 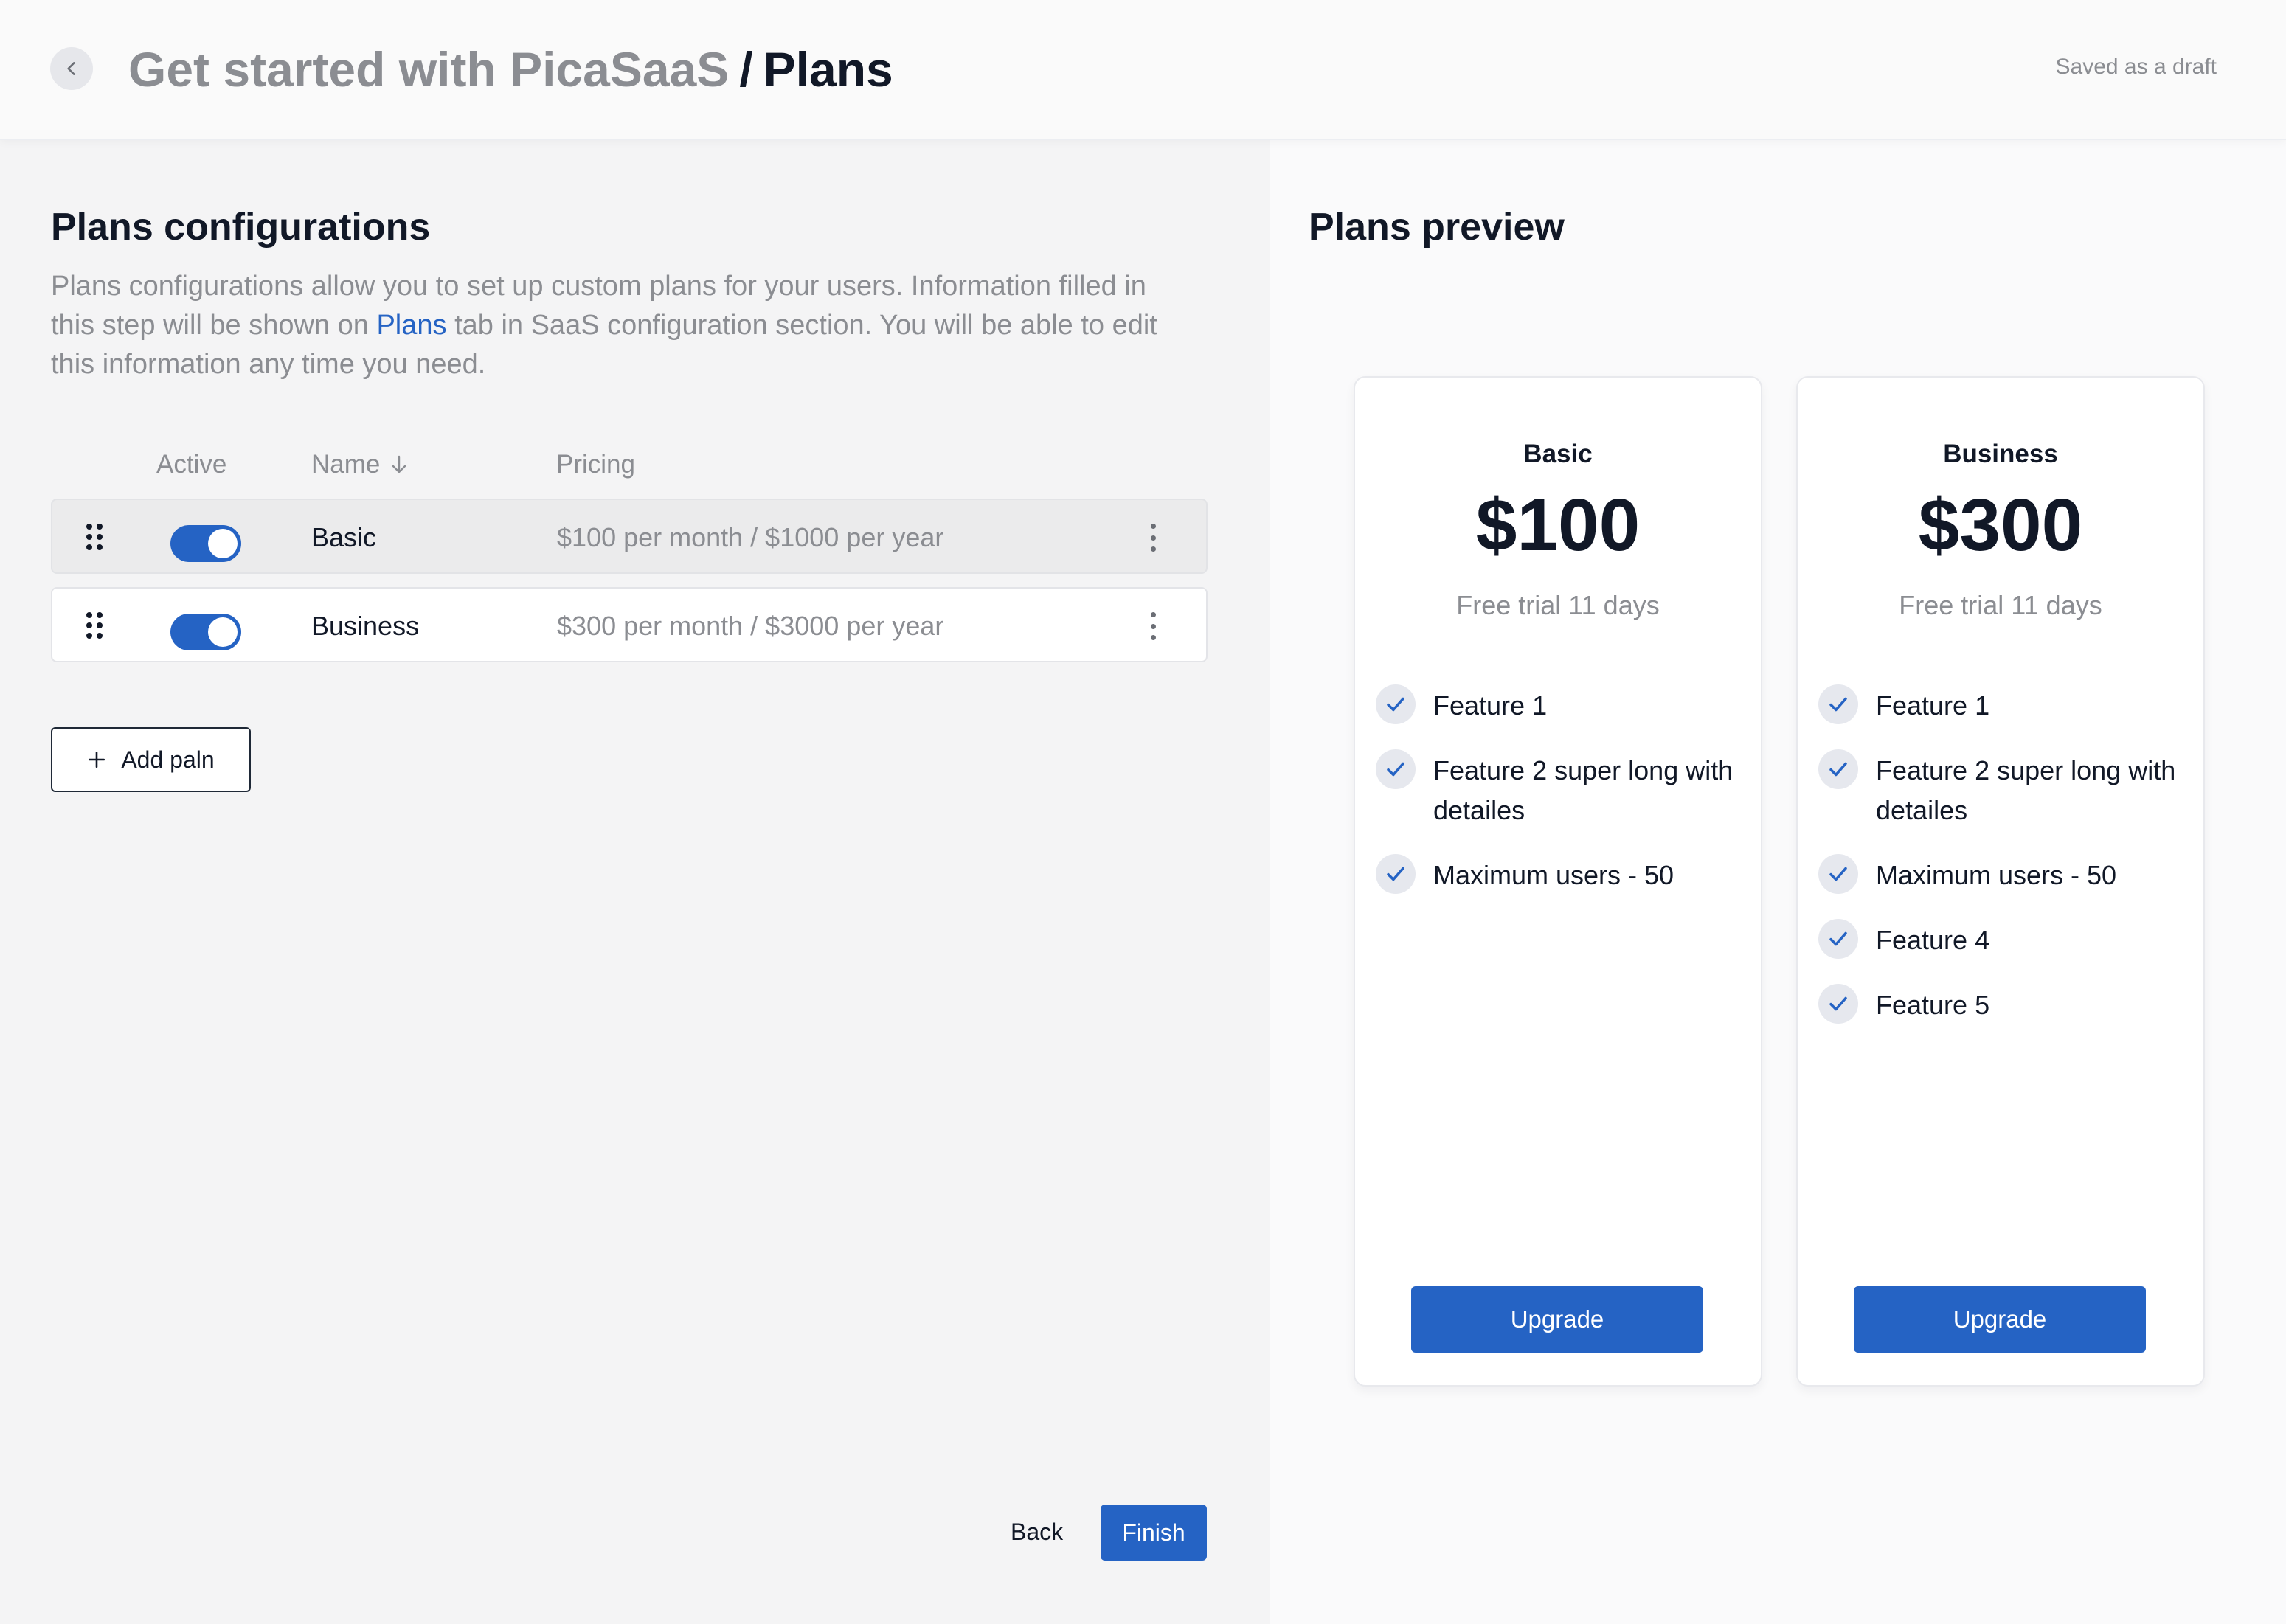 I want to click on plan-pricing: $100 per month / $1000 per year, so click(x=750, y=537).